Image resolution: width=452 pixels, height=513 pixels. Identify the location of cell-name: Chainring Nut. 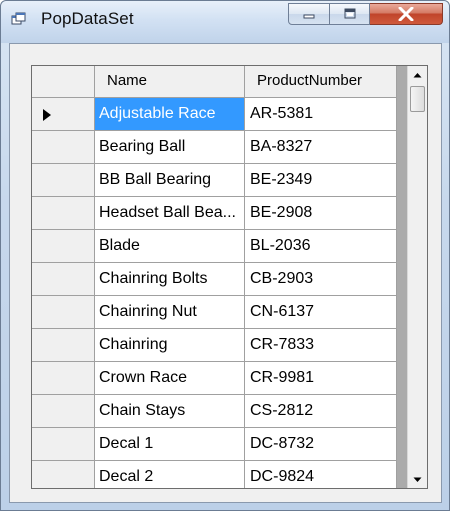
(170, 312).